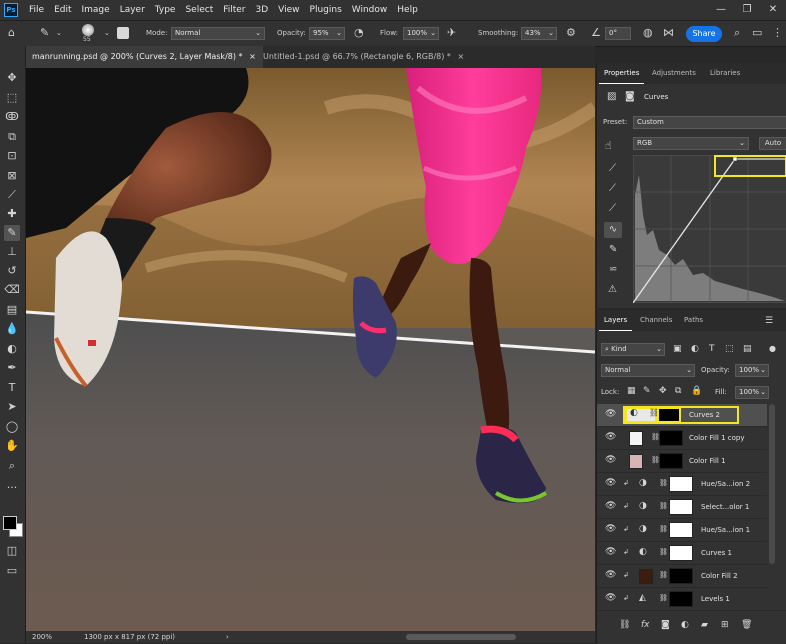 The image size is (786, 644). I want to click on pen-tool-icon: ✒, so click(12, 368).